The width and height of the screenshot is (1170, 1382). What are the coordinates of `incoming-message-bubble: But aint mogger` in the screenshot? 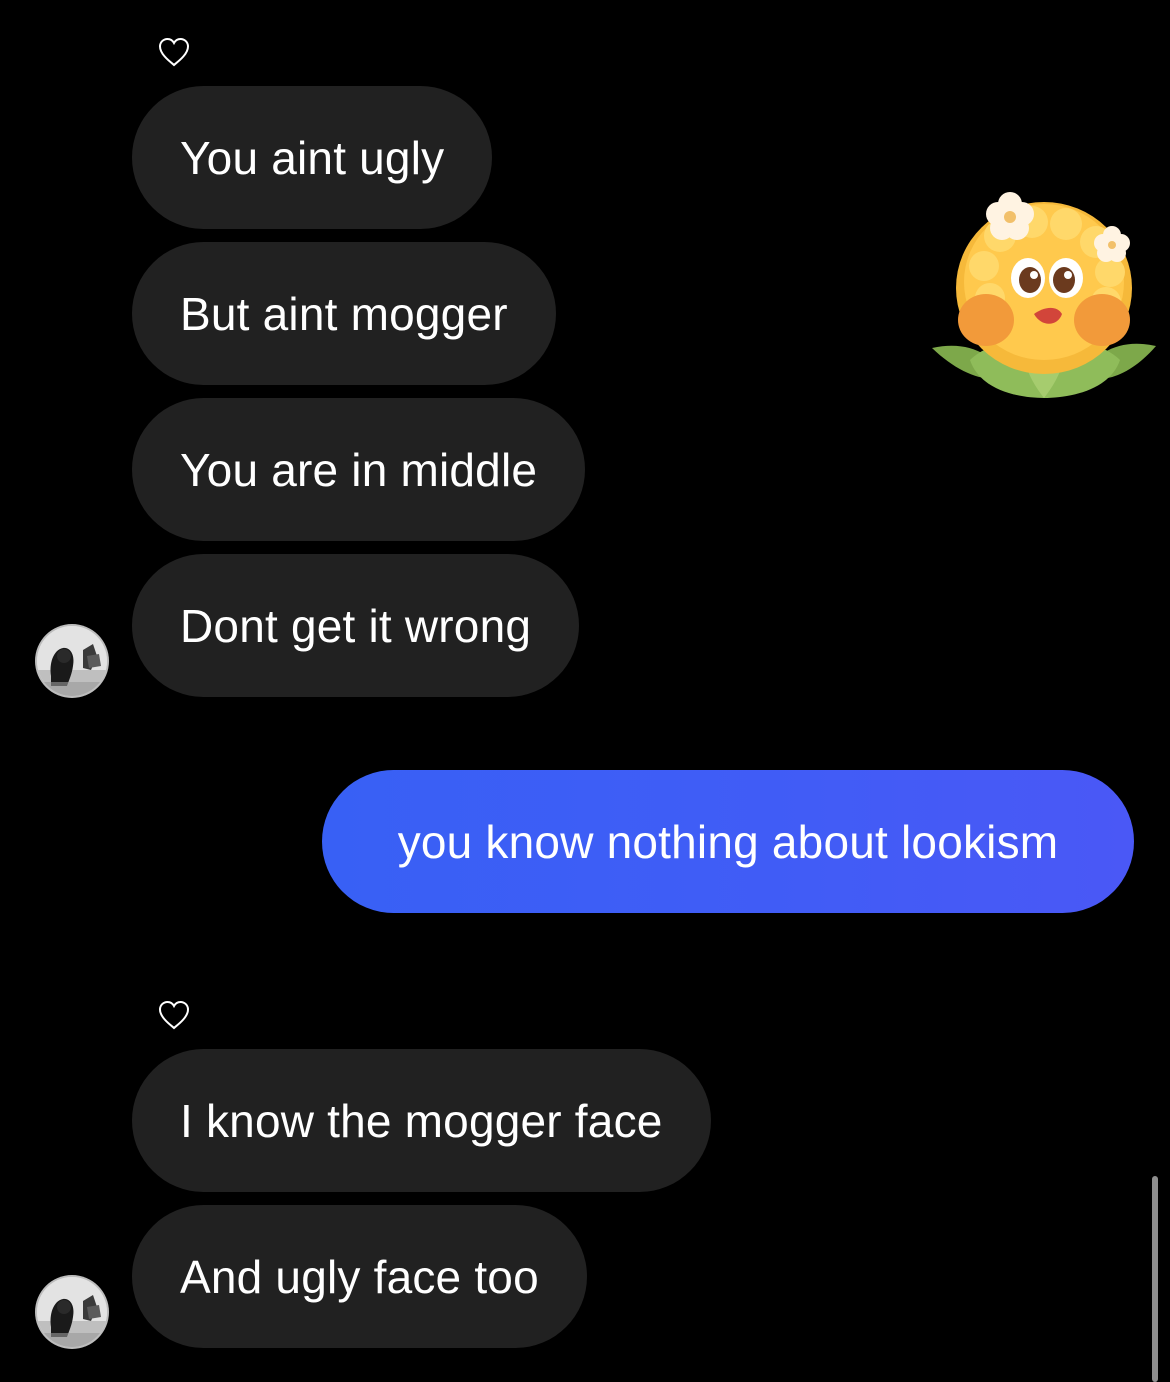 It's located at (344, 313).